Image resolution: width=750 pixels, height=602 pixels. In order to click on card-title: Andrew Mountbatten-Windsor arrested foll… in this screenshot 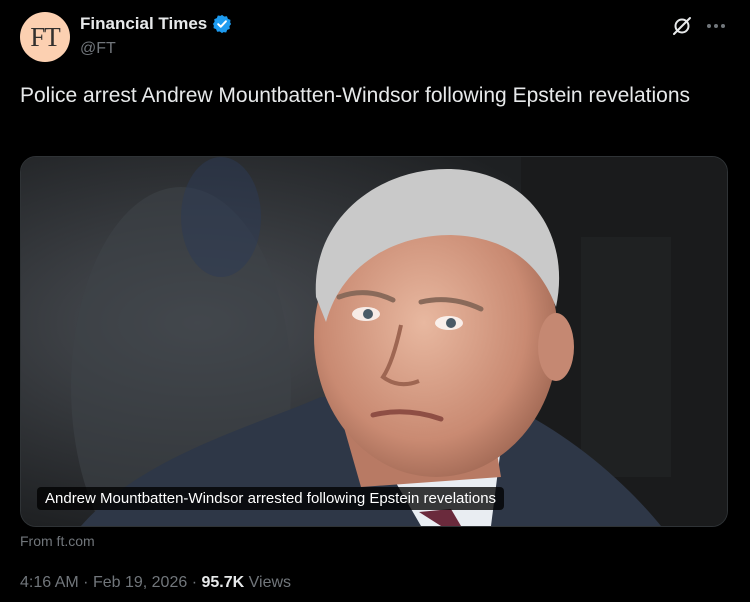, I will do `click(271, 498)`.